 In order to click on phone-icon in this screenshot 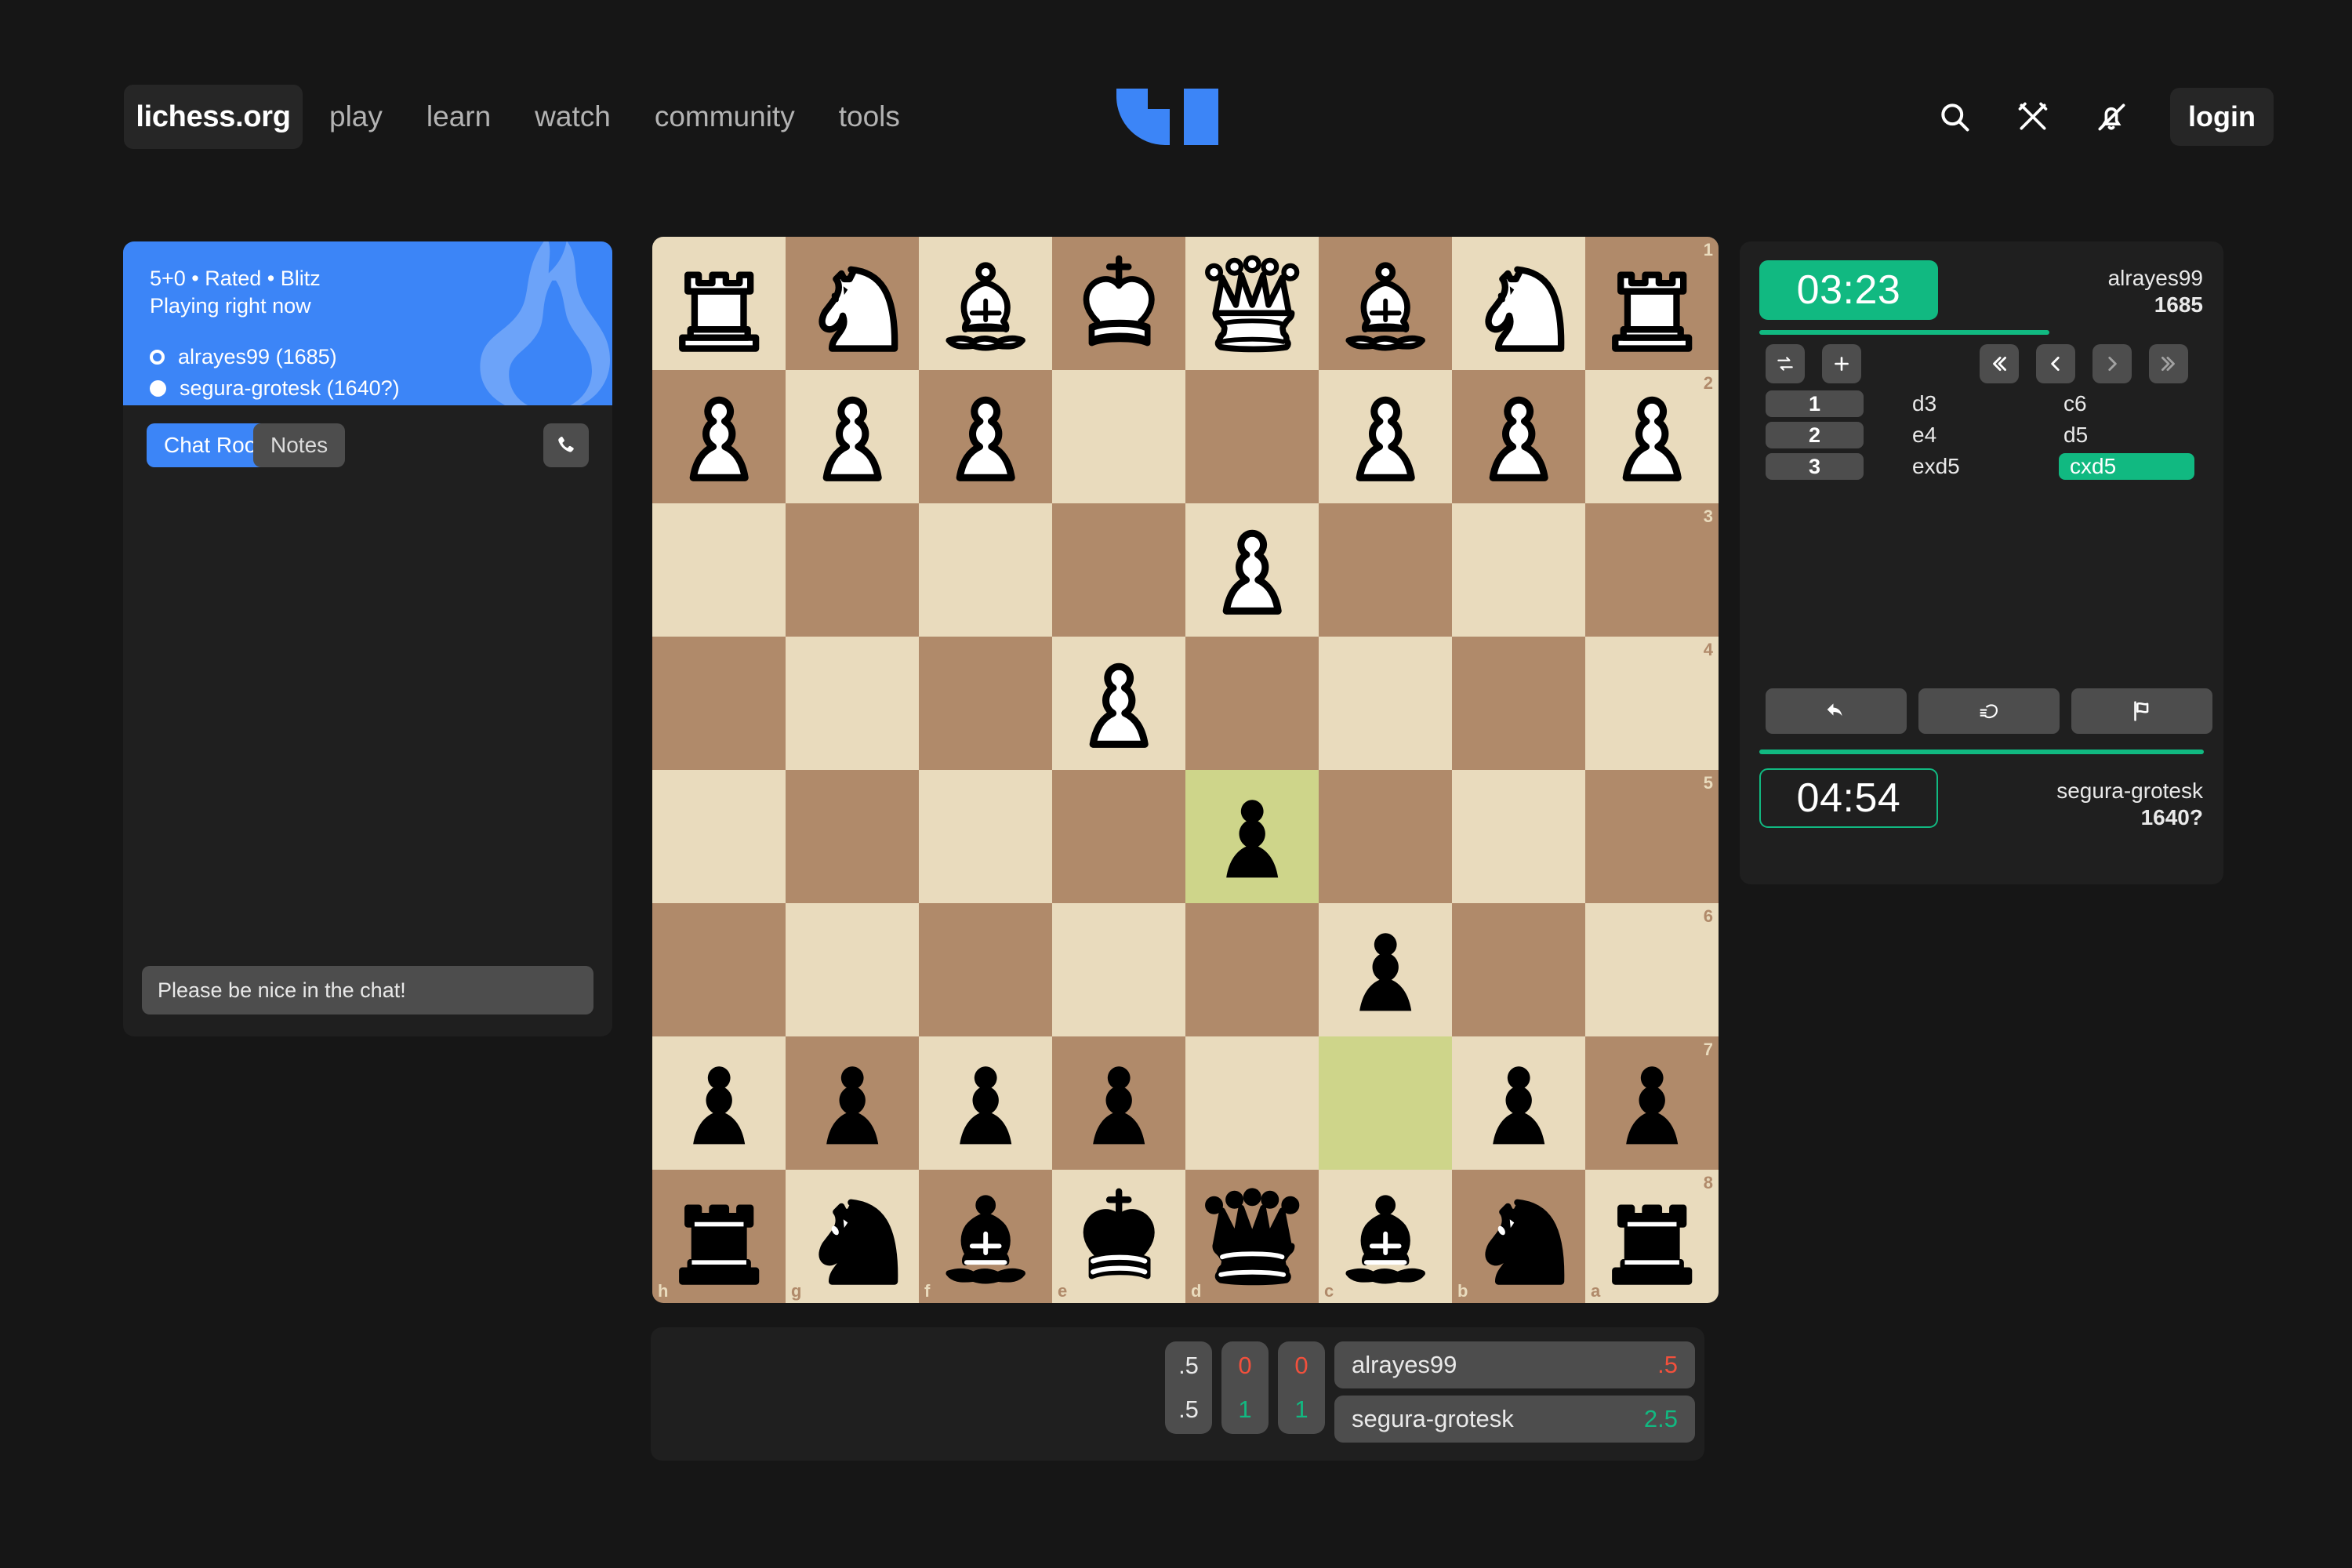, I will do `click(566, 445)`.